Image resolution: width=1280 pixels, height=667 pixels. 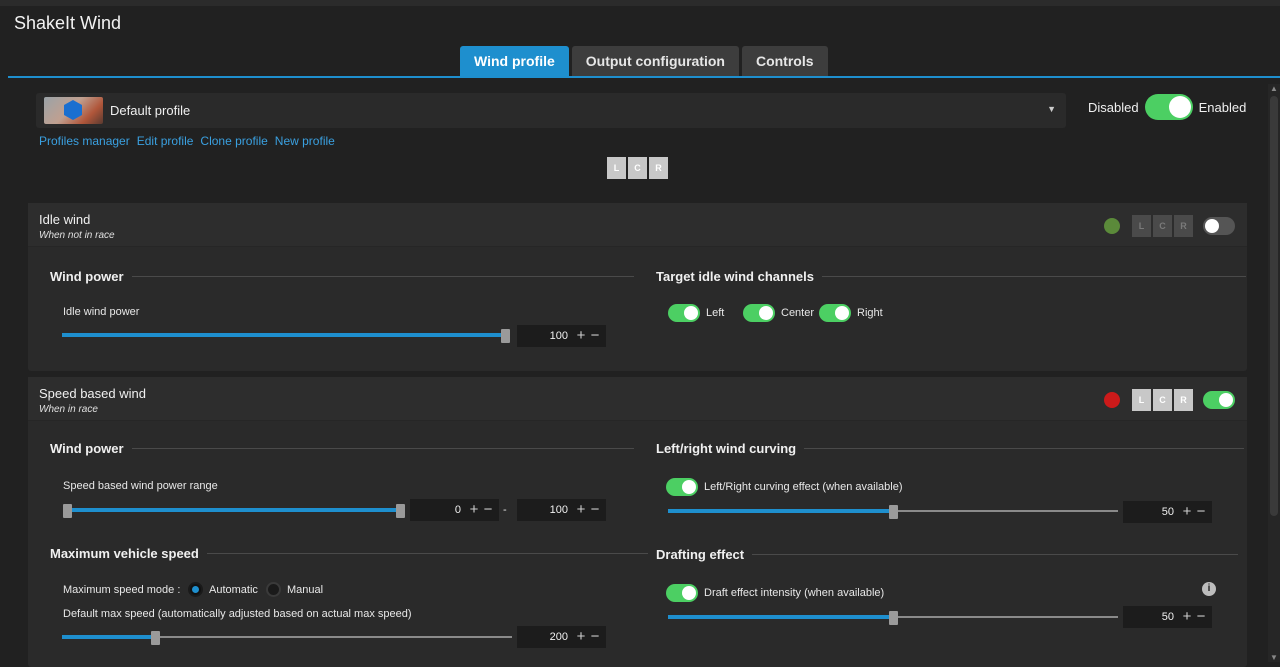 What do you see at coordinates (794, 593) in the screenshot?
I see `drafting-label: Draft effect intensity (when available)` at bounding box center [794, 593].